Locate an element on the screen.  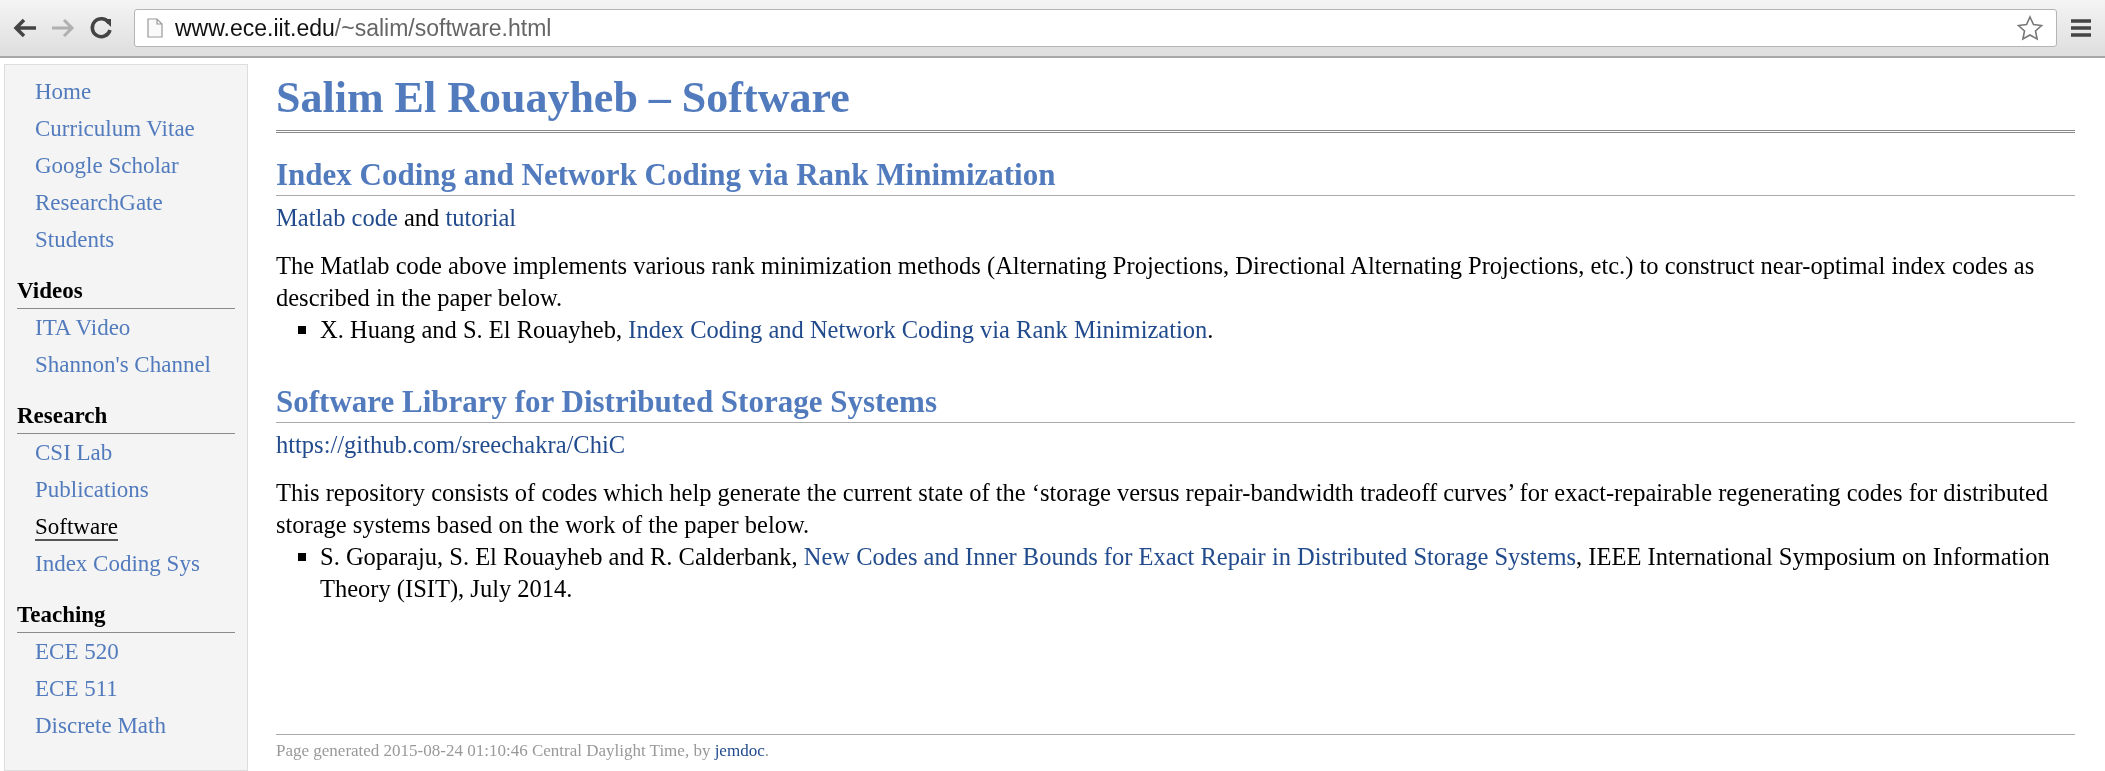
sidebar-link: Software is located at coordinates (77, 527).